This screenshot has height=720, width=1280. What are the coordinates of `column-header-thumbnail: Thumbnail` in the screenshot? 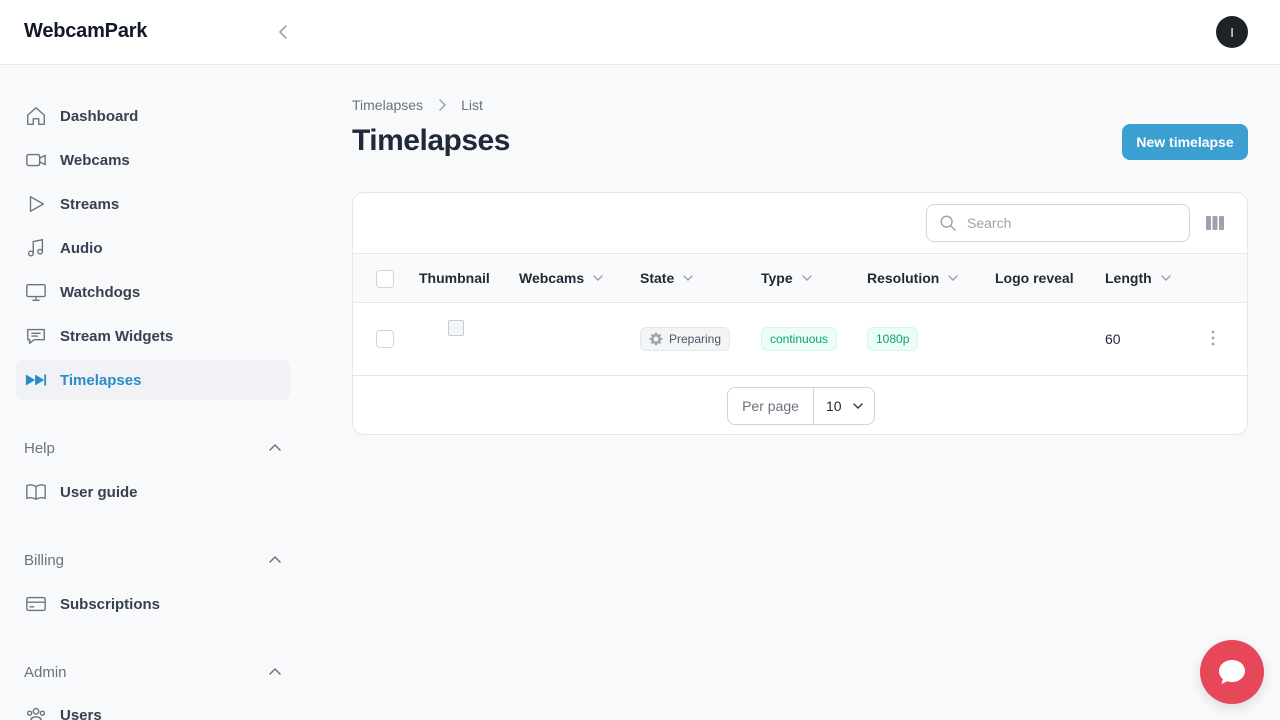 It's located at (454, 278).